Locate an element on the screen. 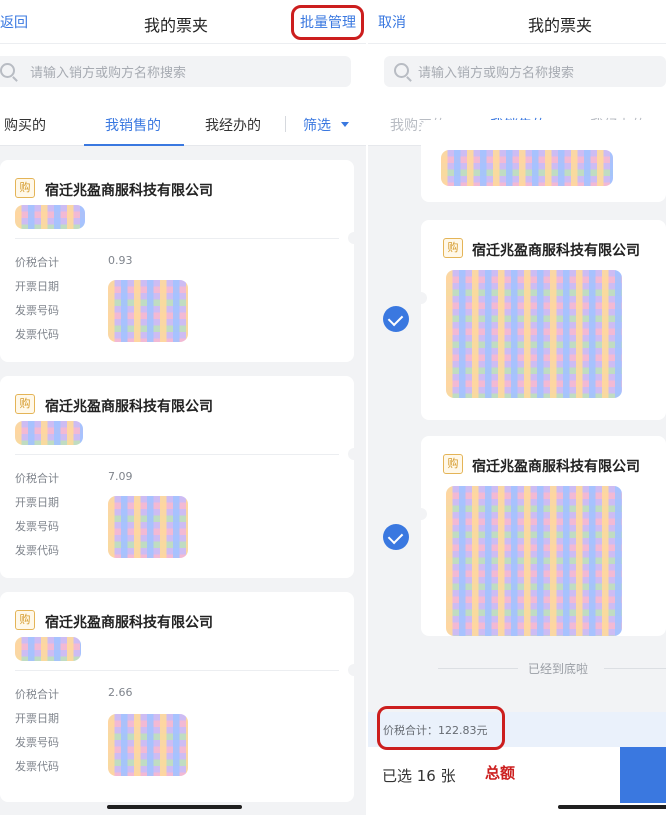  right-search-area: 请输入销方或购方名称搜索 is located at coordinates (517, 72).